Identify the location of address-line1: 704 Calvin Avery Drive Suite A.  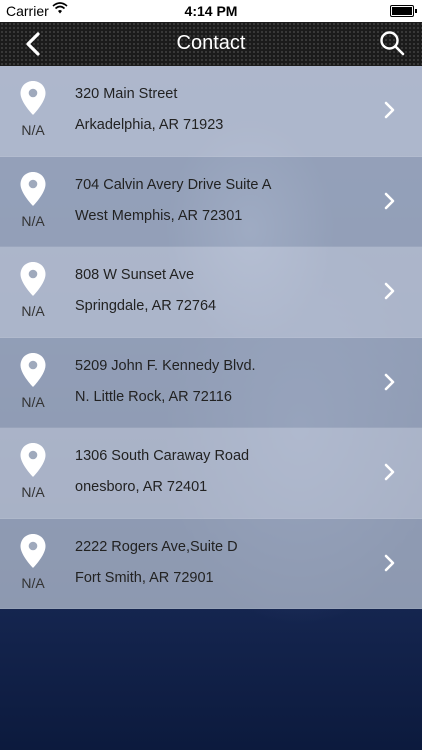
(173, 184).